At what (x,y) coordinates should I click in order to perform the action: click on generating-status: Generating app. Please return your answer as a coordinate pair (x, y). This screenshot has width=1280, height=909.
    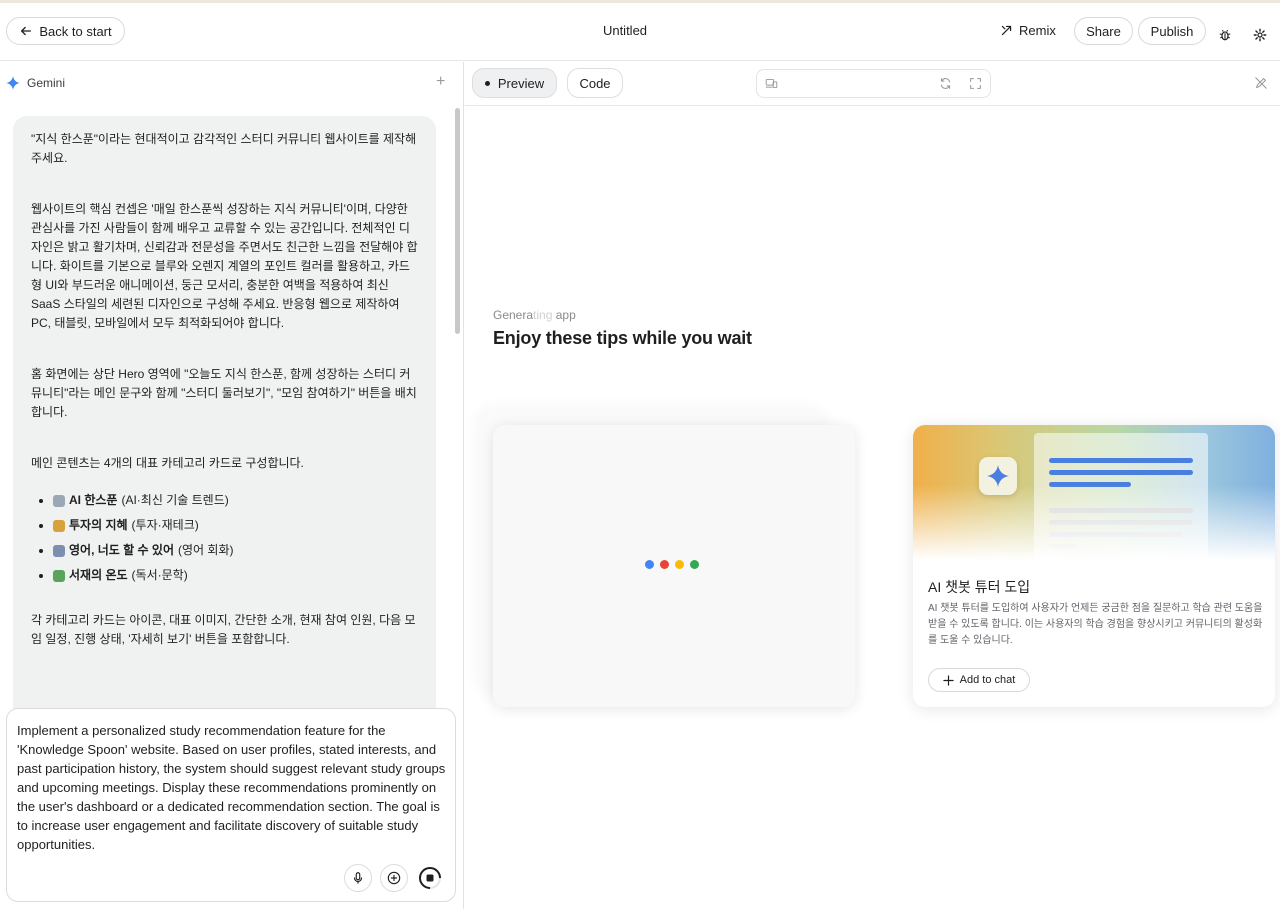
    Looking at the image, I should click on (534, 315).